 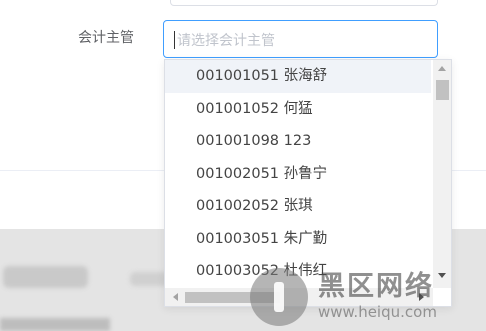 I want to click on watermark-logo-icon, so click(x=279, y=297).